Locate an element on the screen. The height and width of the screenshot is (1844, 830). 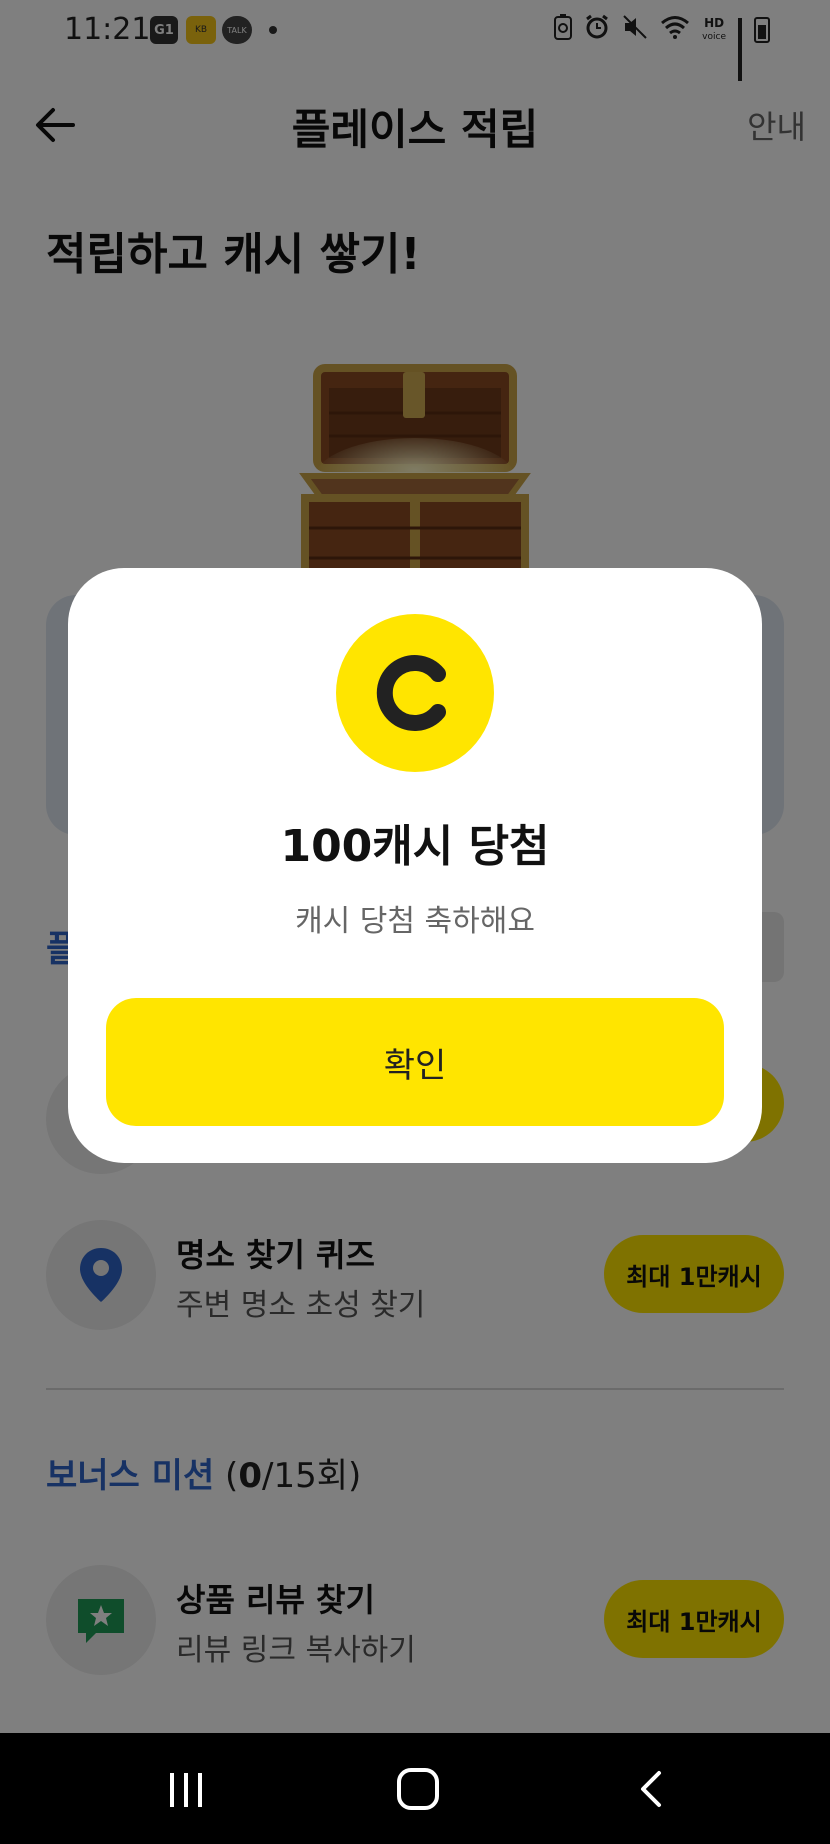
modal-subtitle: 캐시 당첨 축하해요 is located at coordinates (415, 921).